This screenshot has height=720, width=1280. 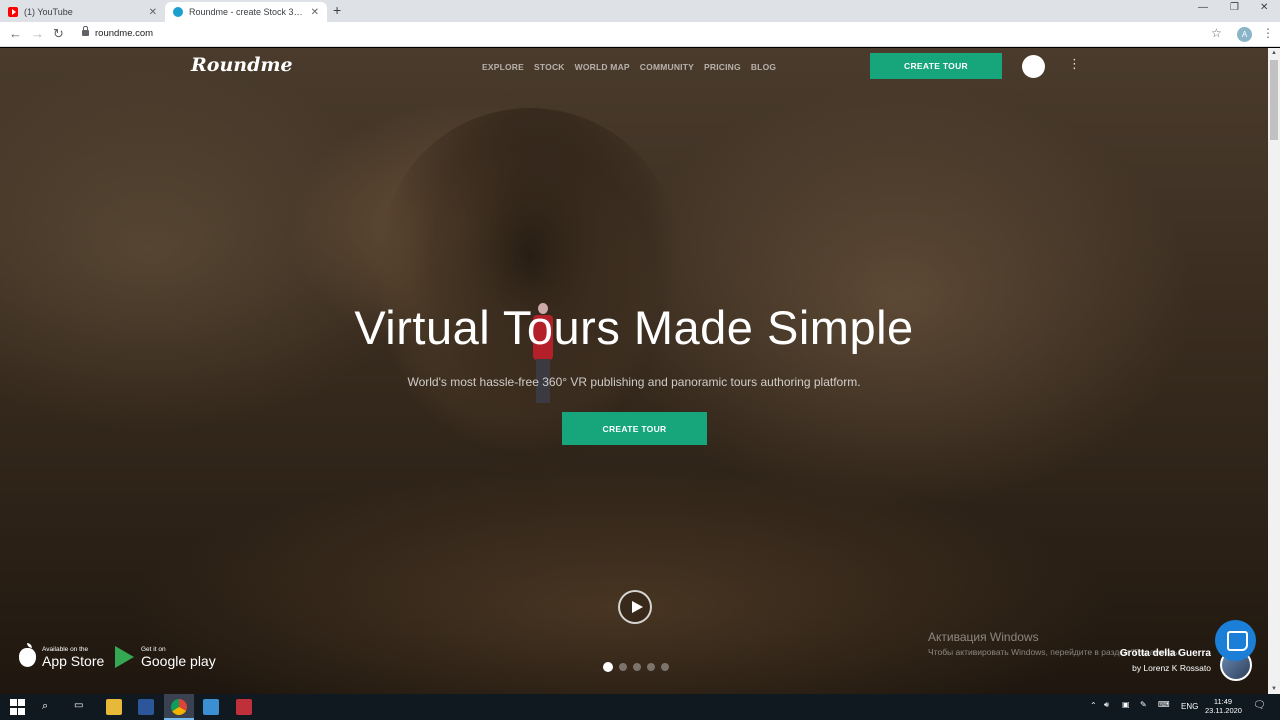 I want to click on google-play-icon, so click(x=124, y=657).